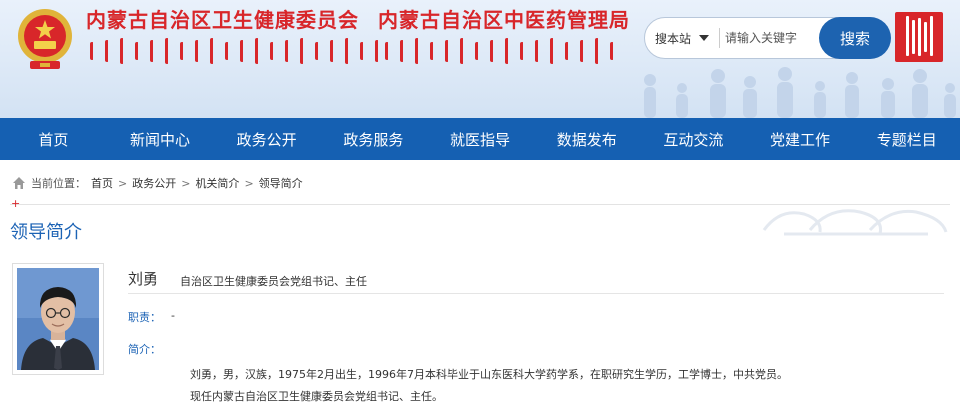 The image size is (960, 416). Describe the element at coordinates (673, 38) in the screenshot. I see `search-scope-label: 搜本站` at that location.